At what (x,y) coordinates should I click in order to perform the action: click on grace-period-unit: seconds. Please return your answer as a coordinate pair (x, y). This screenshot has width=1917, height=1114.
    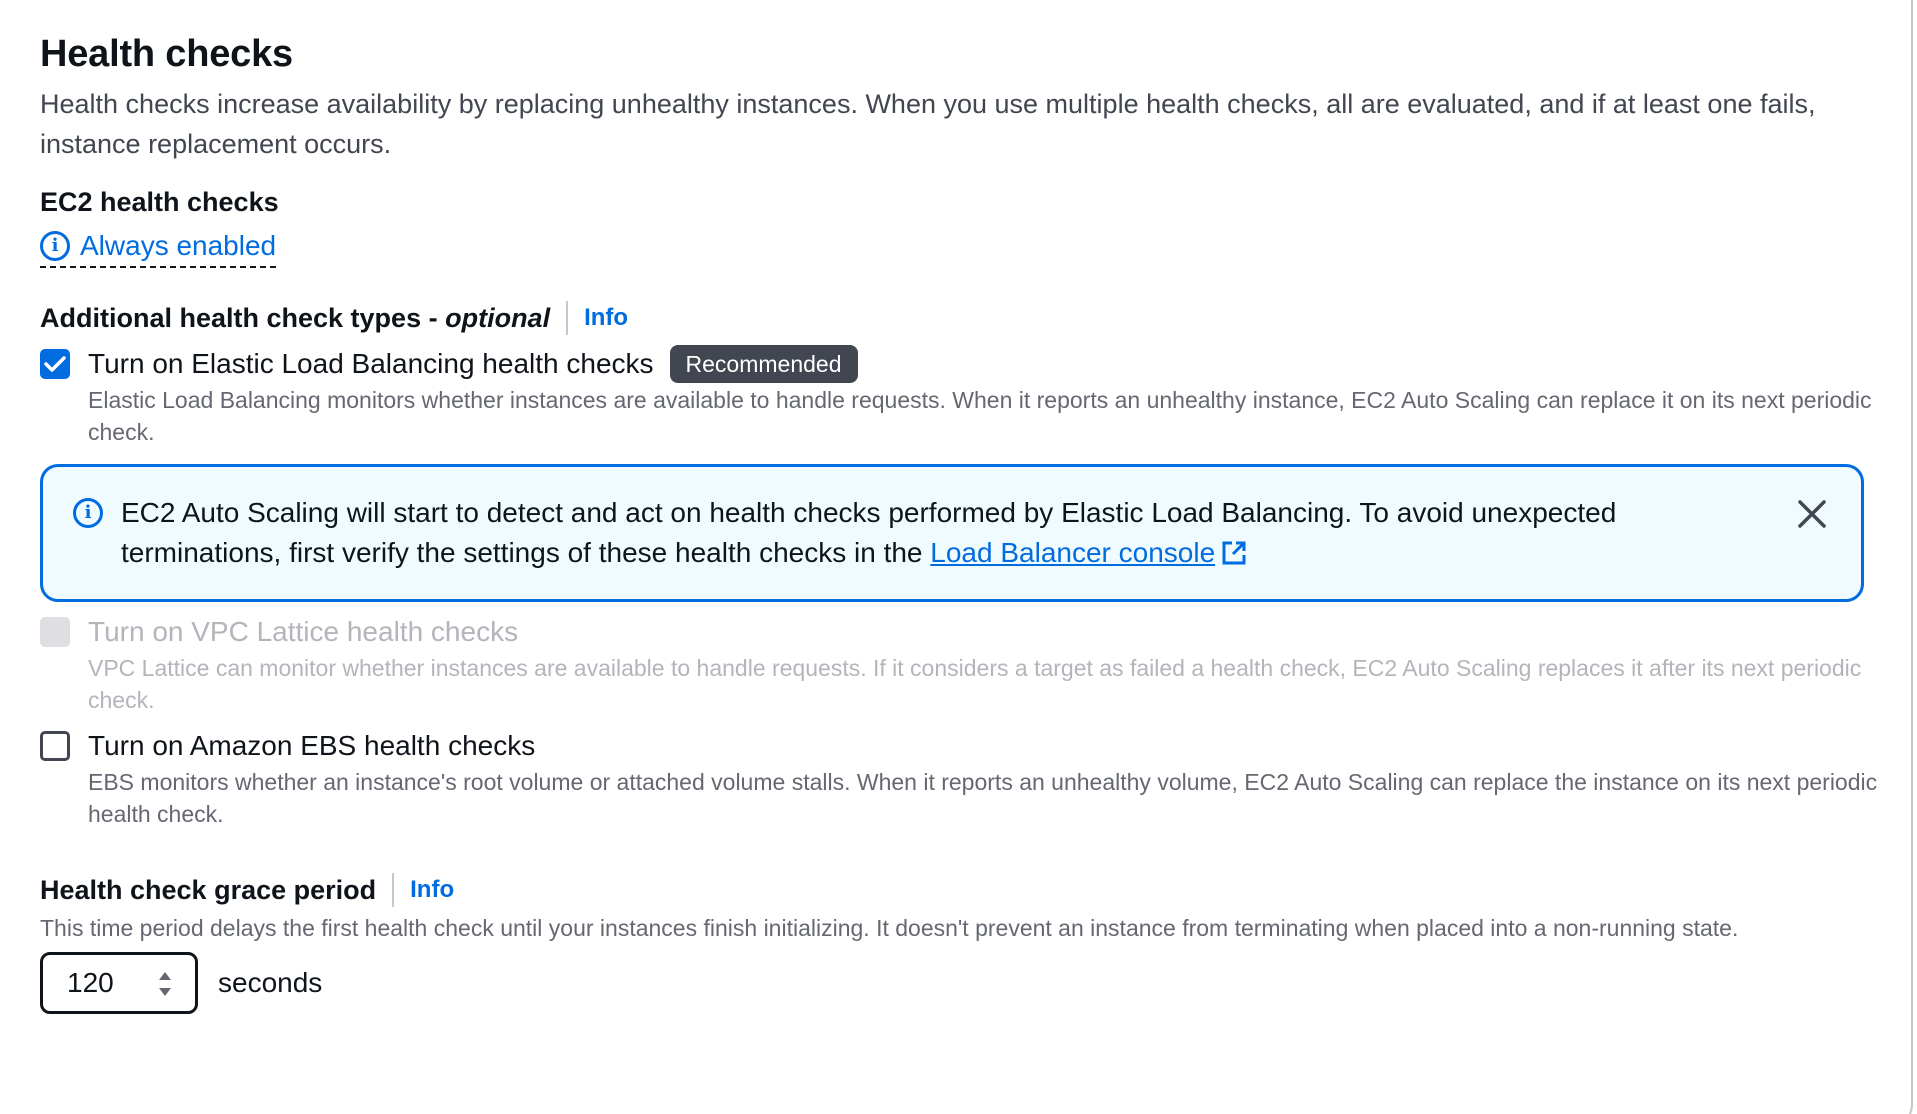
    Looking at the image, I should click on (270, 982).